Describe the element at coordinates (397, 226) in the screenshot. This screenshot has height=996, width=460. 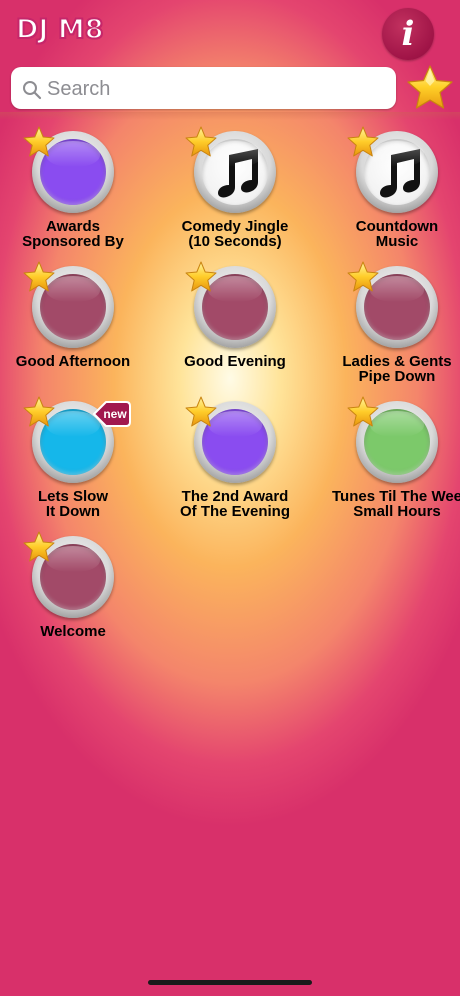
I see `sound-label-line1: Countdown` at that location.